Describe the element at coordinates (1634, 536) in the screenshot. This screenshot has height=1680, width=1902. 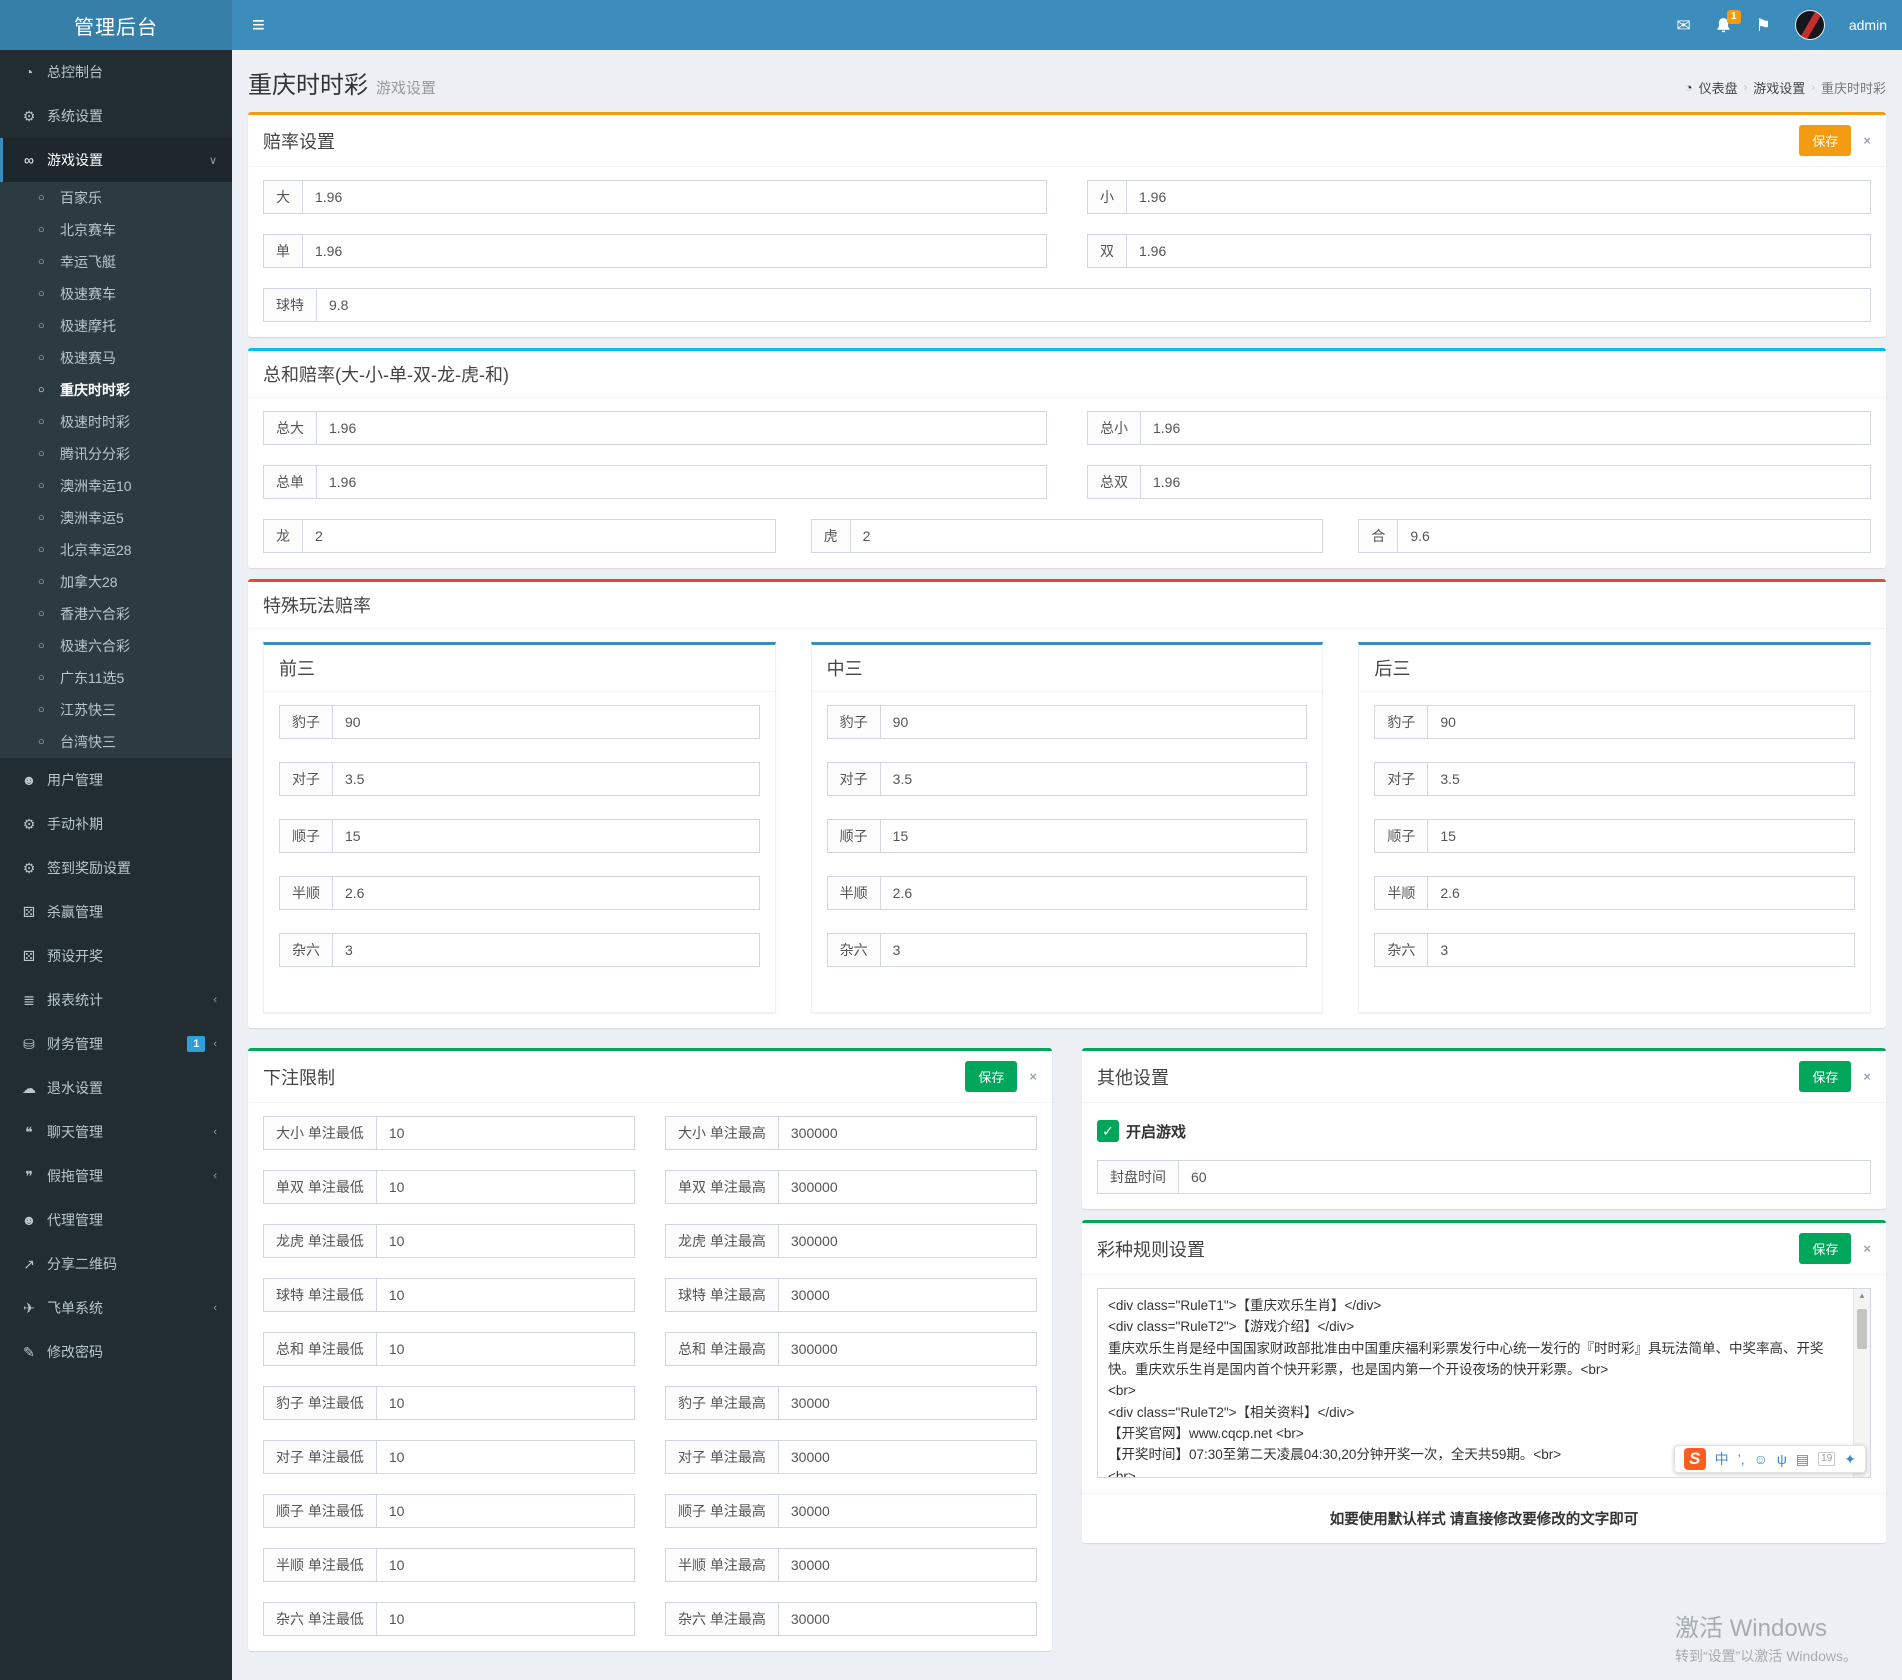
I see `tie-input` at that location.